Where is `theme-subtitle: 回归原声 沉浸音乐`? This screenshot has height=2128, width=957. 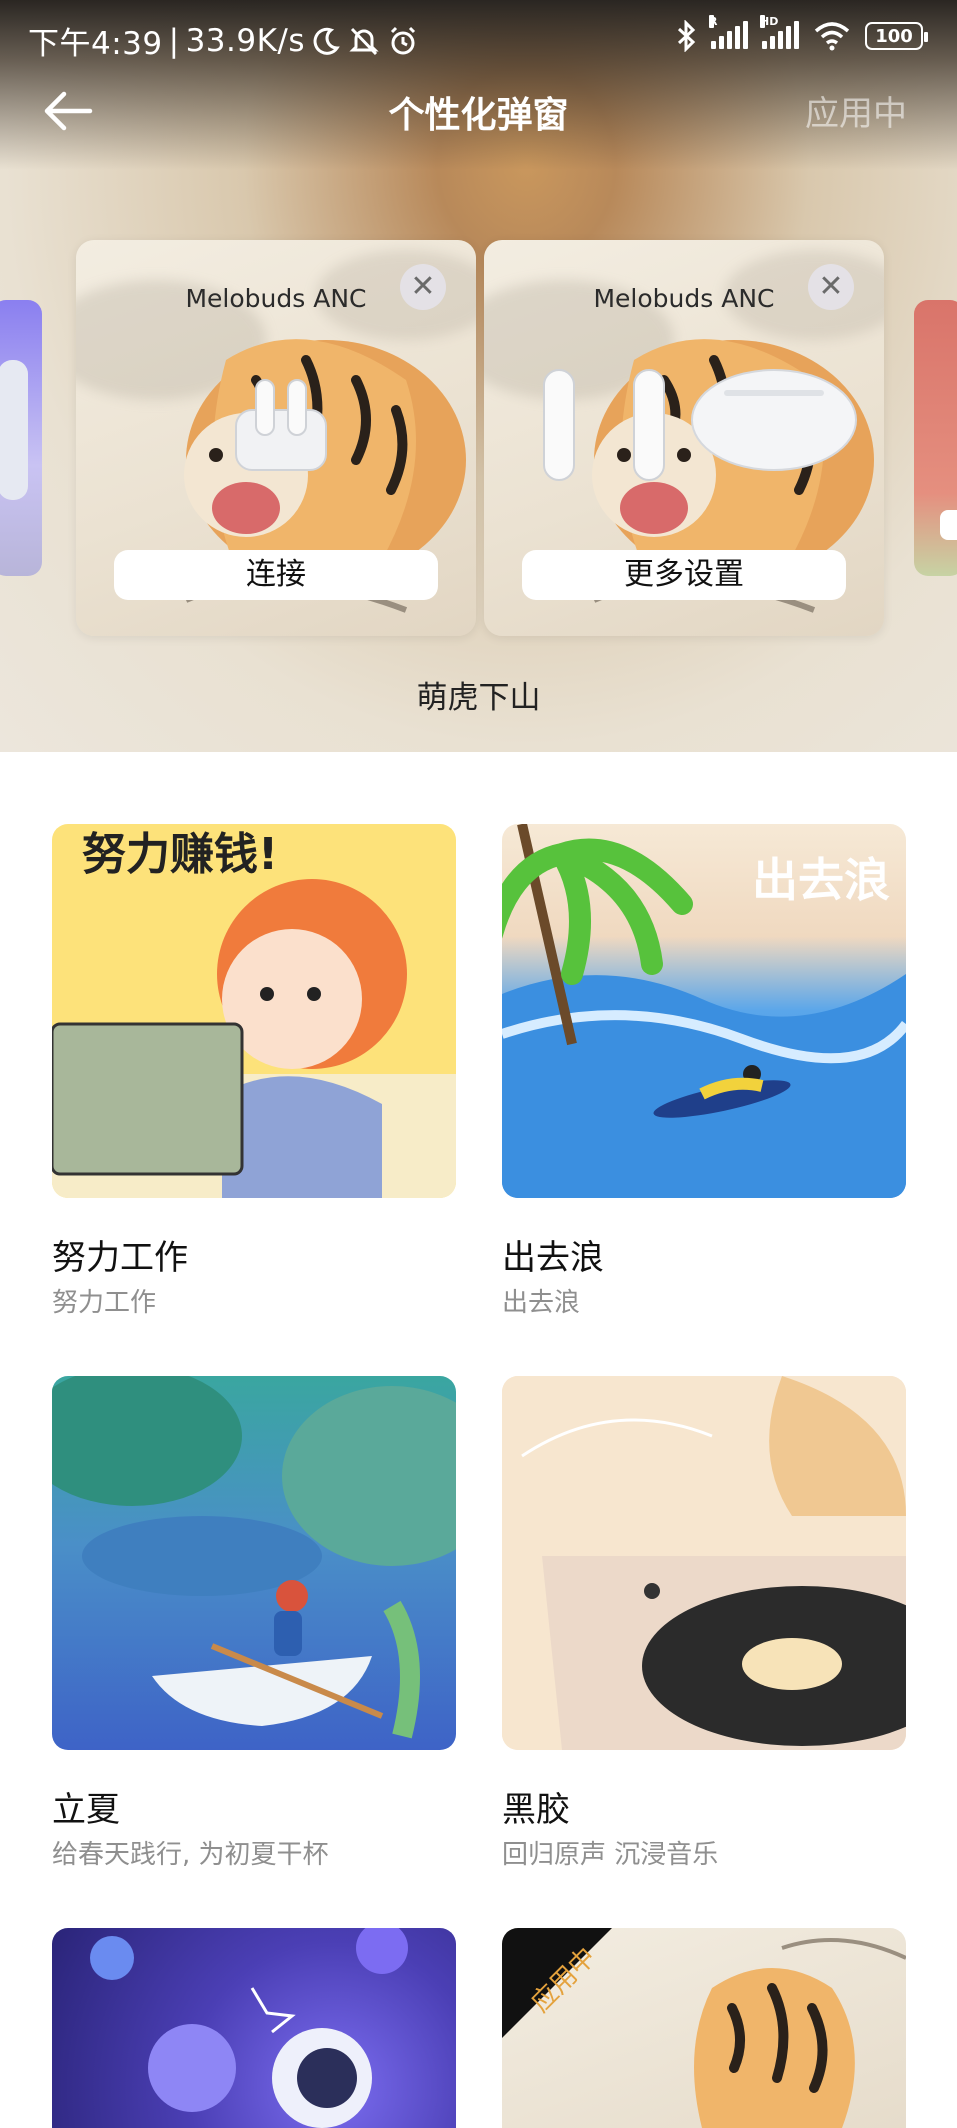
theme-subtitle: 回归原声 沉浸音乐 is located at coordinates (610, 1855).